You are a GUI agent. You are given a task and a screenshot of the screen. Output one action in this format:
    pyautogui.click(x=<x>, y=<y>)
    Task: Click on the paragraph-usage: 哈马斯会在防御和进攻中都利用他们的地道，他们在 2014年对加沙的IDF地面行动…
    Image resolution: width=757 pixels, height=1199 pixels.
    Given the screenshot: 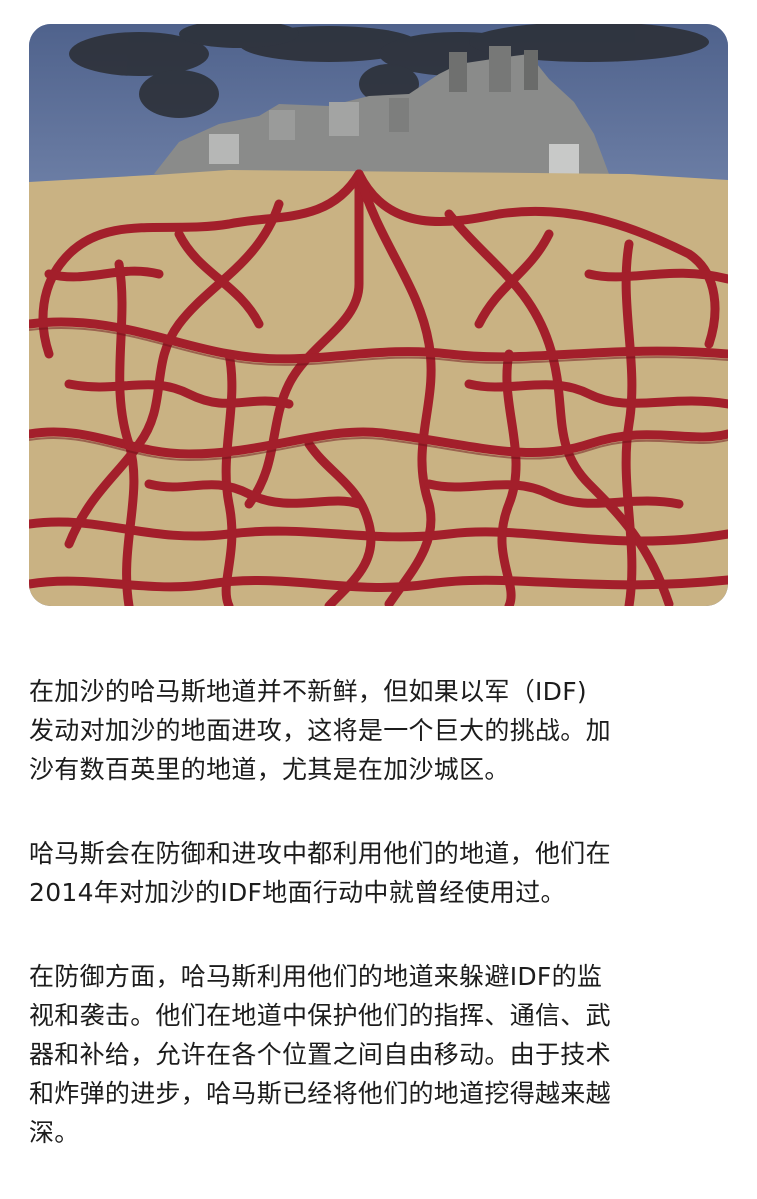 What is the action you would take?
    pyautogui.click(x=320, y=873)
    